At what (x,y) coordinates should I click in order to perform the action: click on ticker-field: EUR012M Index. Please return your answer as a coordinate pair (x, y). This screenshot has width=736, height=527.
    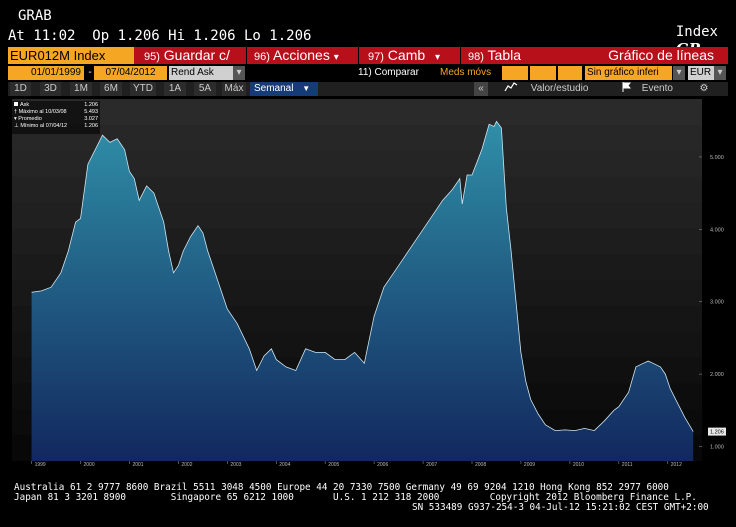
    Looking at the image, I should click on (71, 55).